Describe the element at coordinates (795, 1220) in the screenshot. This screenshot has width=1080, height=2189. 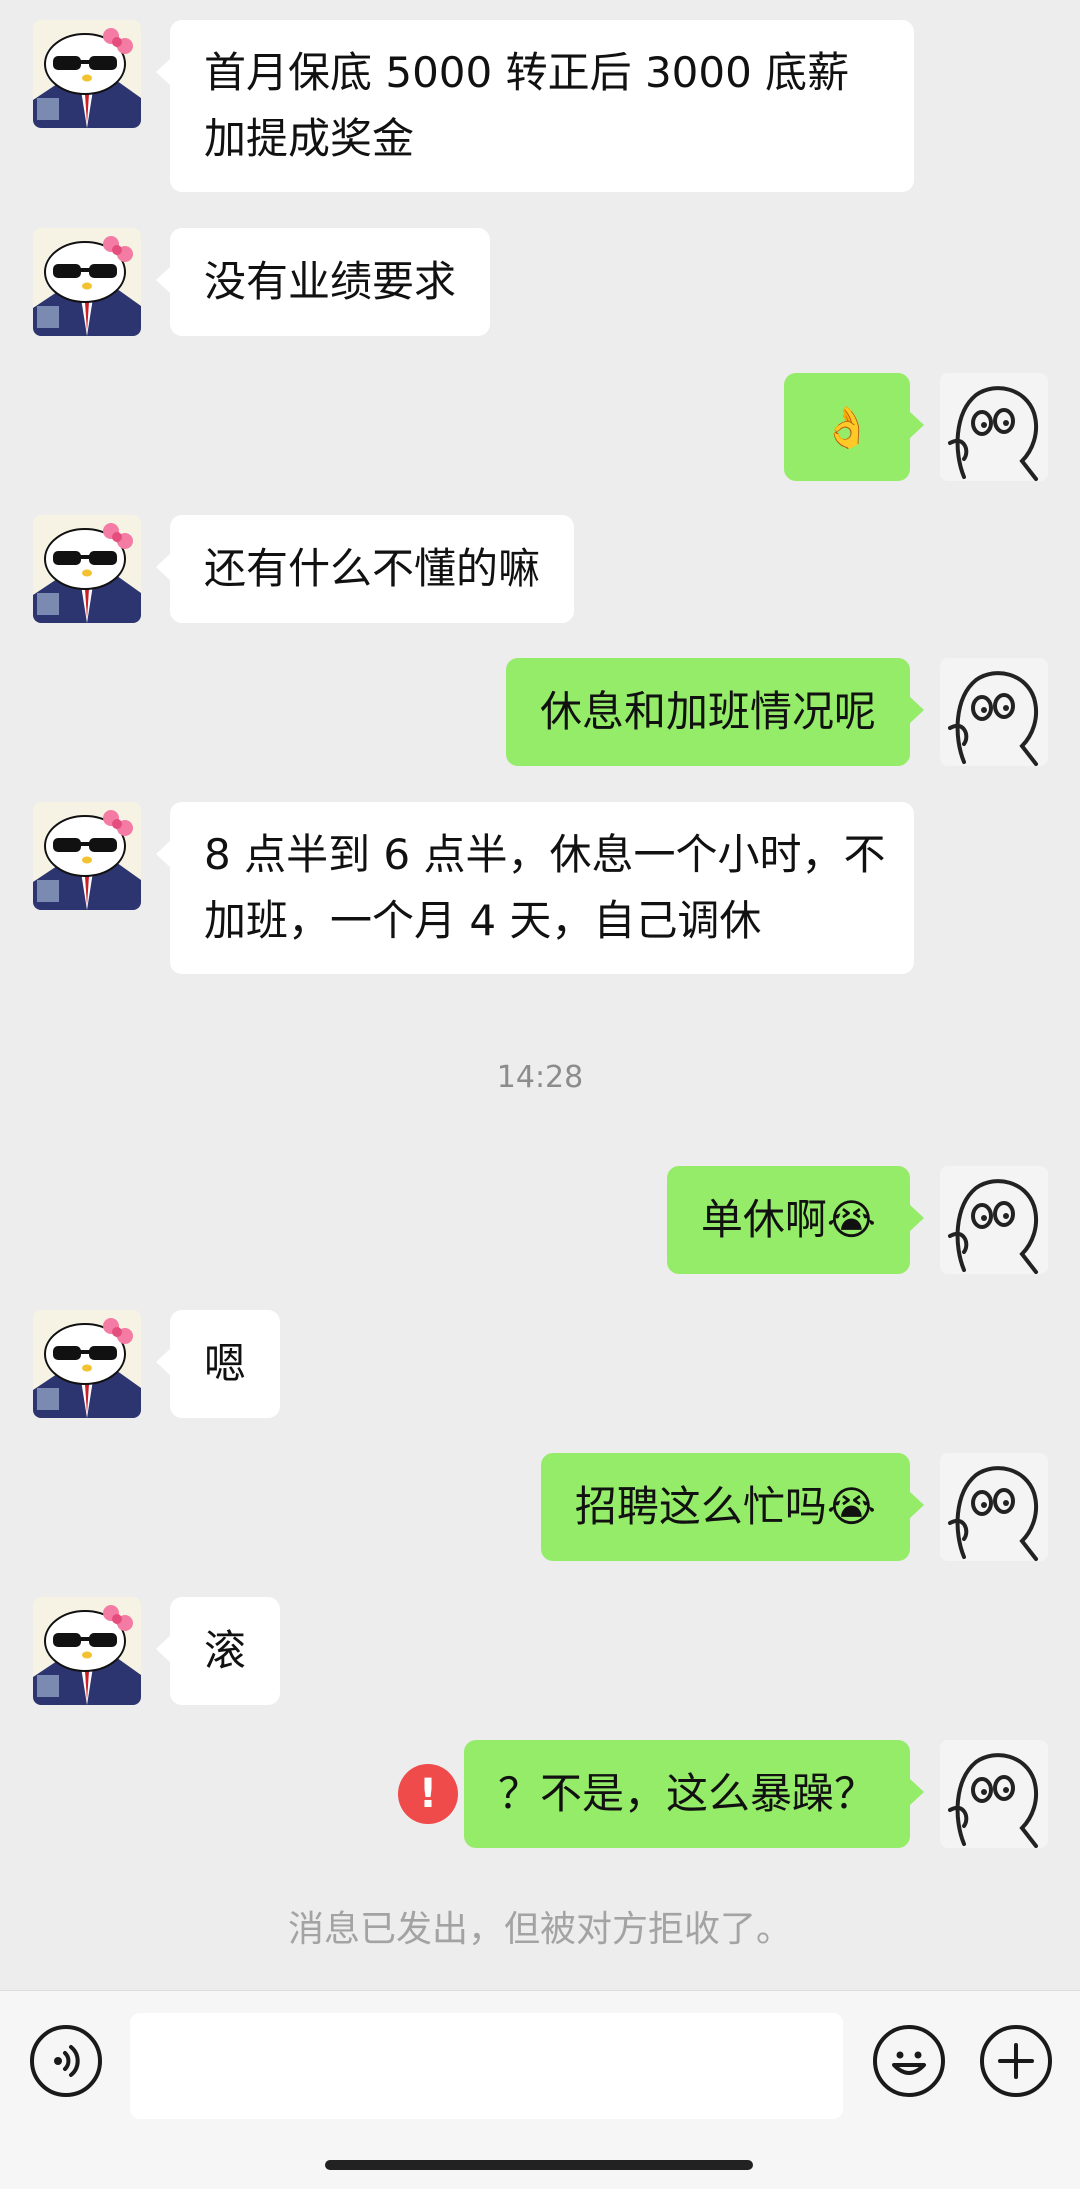
I see `message-bubble: 单休啊😭` at that location.